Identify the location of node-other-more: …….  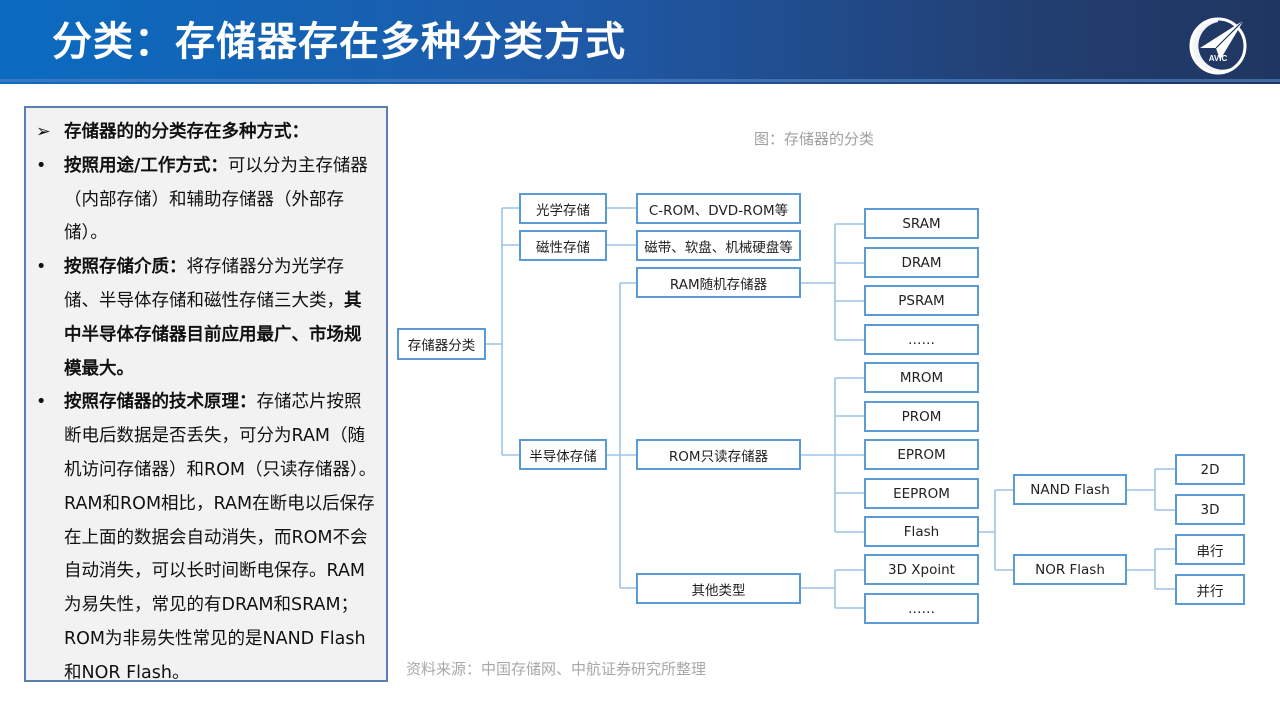
(921, 608).